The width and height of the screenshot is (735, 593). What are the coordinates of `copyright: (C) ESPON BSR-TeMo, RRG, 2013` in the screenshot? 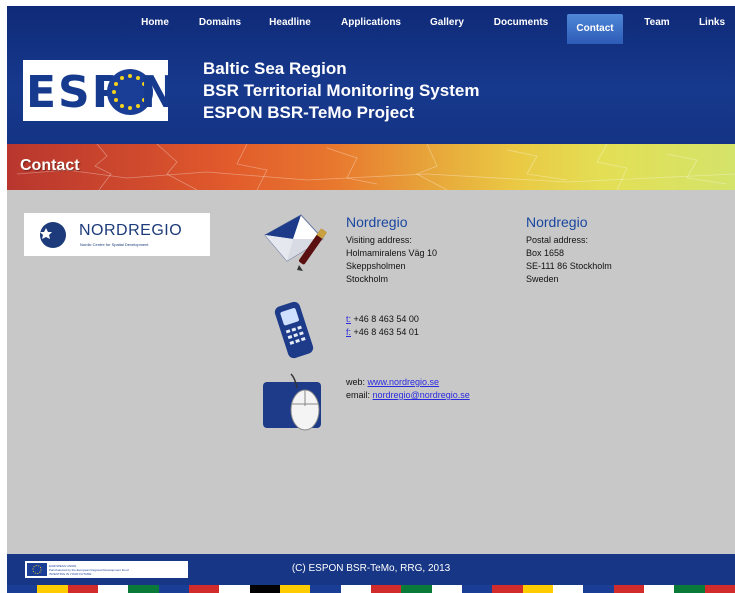 It's located at (371, 568).